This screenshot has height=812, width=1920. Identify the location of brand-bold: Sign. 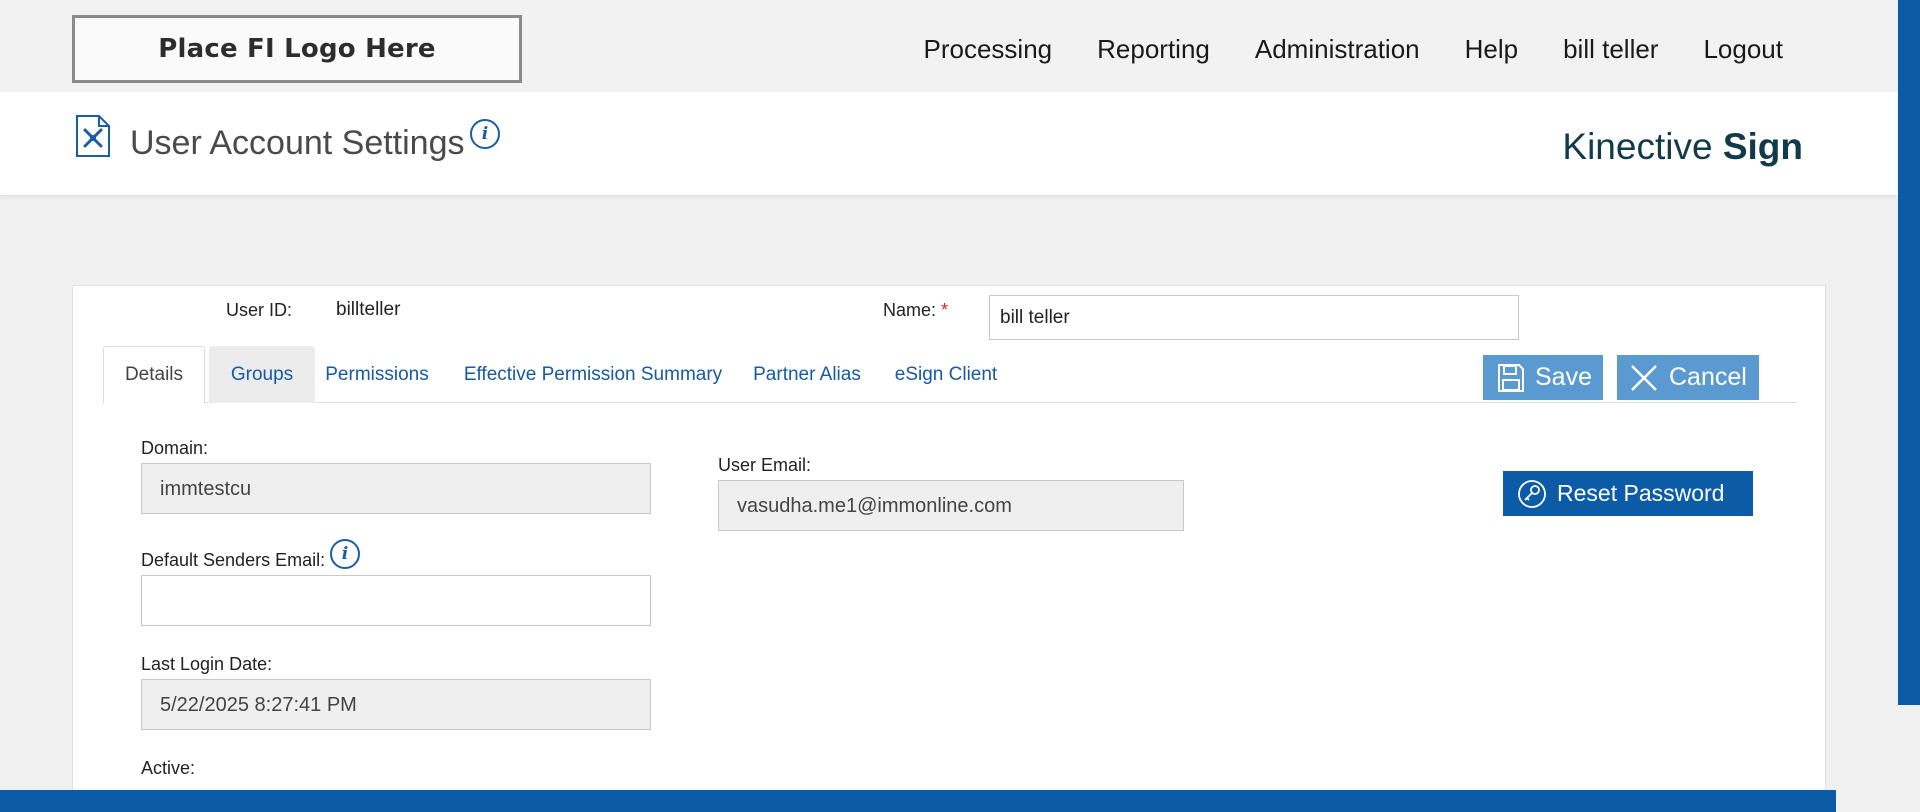
(1762, 146).